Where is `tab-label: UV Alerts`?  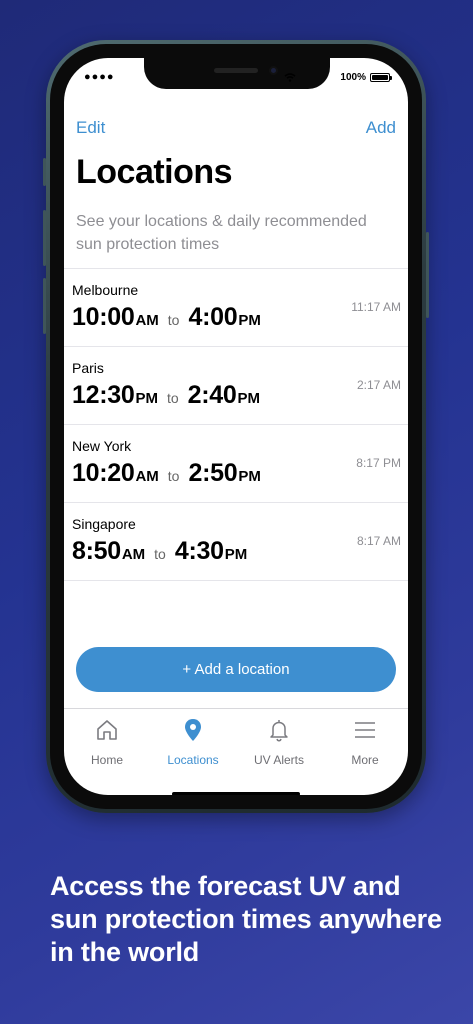 tab-label: UV Alerts is located at coordinates (278, 760).